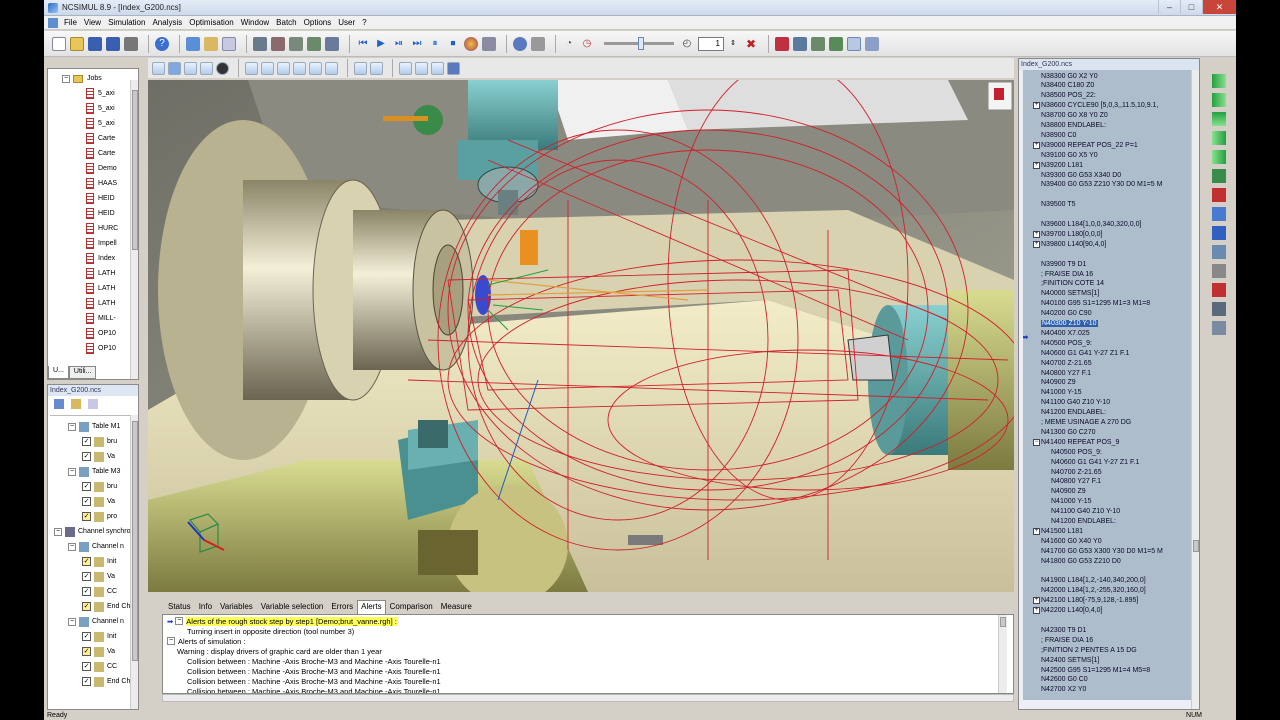 The height and width of the screenshot is (720, 1280). Describe the element at coordinates (1058, 205) in the screenshot. I see `nc-code-line: N39500 T5` at that location.